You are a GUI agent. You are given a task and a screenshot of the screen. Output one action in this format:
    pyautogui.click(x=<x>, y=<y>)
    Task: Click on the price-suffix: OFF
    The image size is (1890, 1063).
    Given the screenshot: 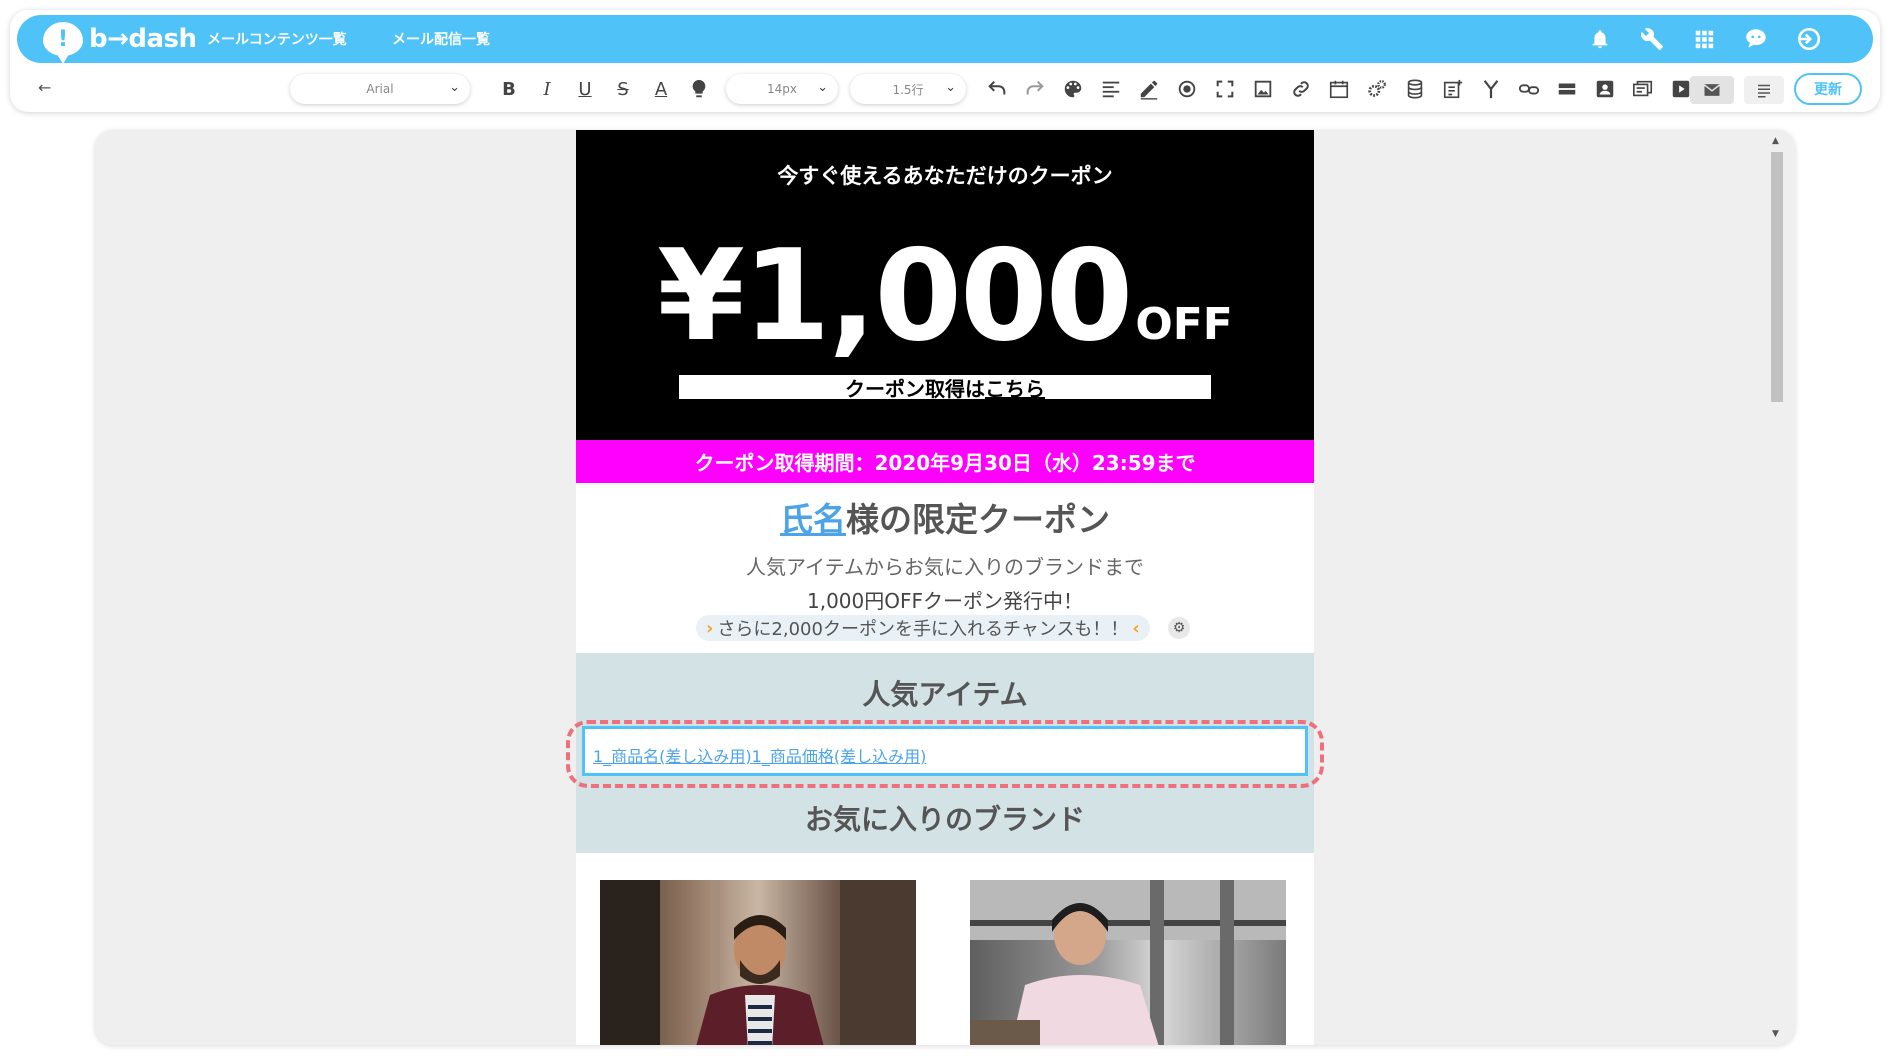 What is the action you would take?
    pyautogui.click(x=1184, y=324)
    